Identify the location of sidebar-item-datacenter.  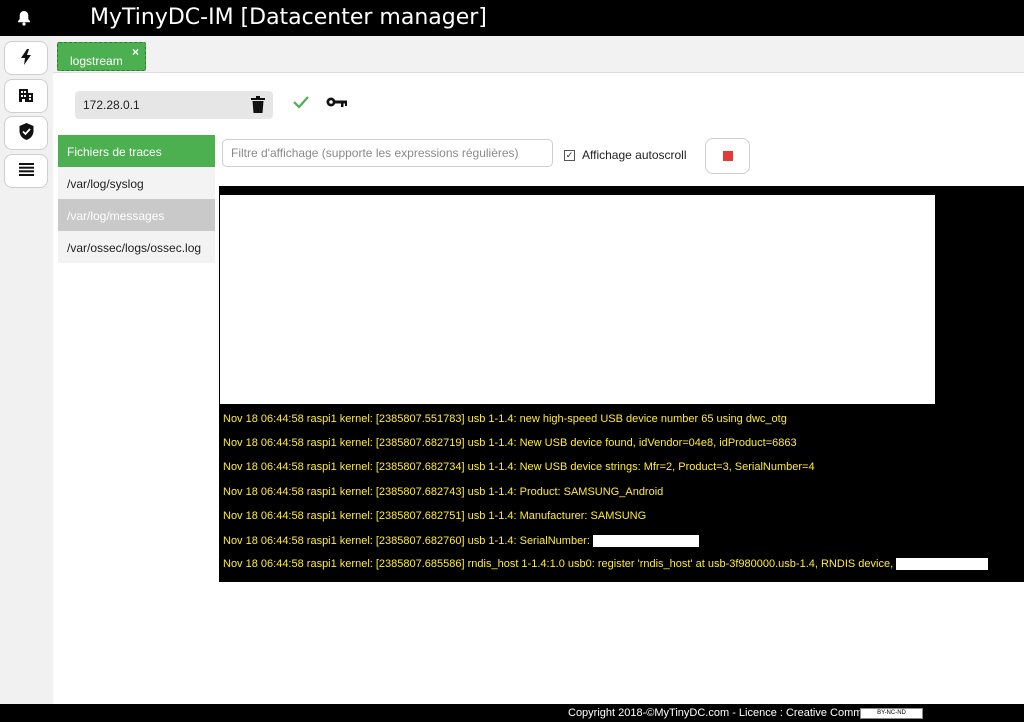
(26, 96).